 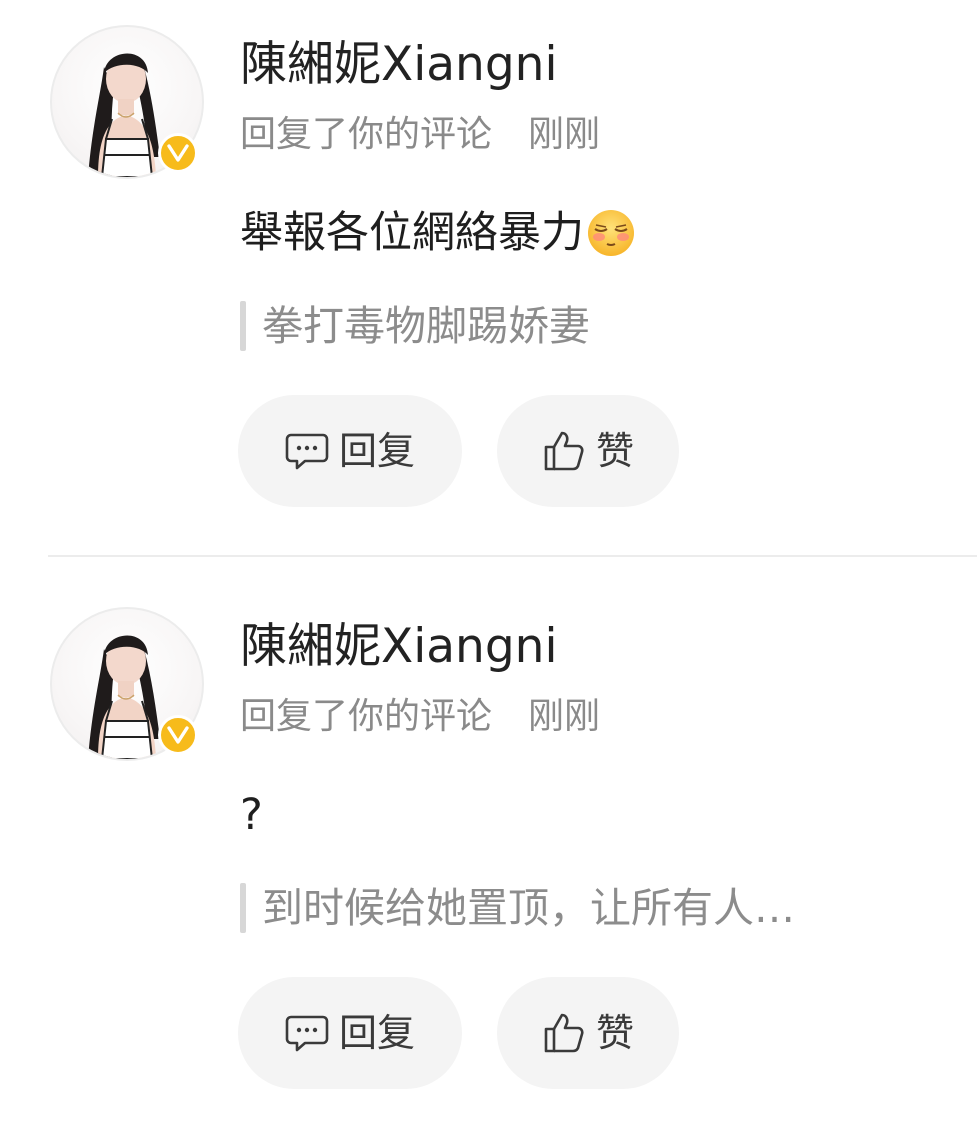 I want to click on reply-comment: 舉報各位網絡暴力, so click(x=438, y=233).